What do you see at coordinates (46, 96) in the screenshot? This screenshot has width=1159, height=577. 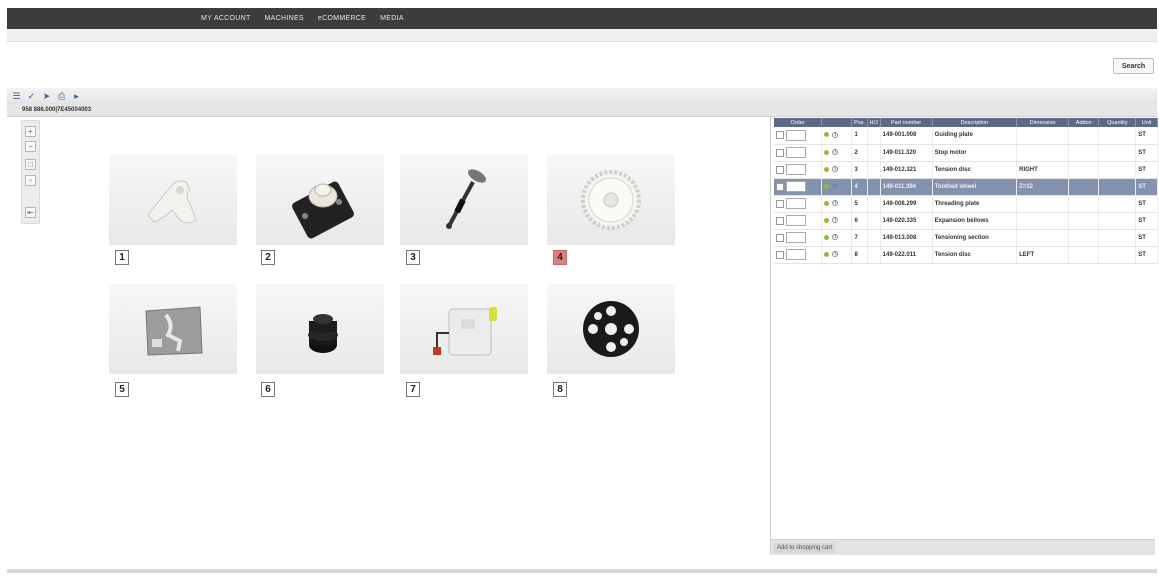 I see `pointer-icon: ➤` at bounding box center [46, 96].